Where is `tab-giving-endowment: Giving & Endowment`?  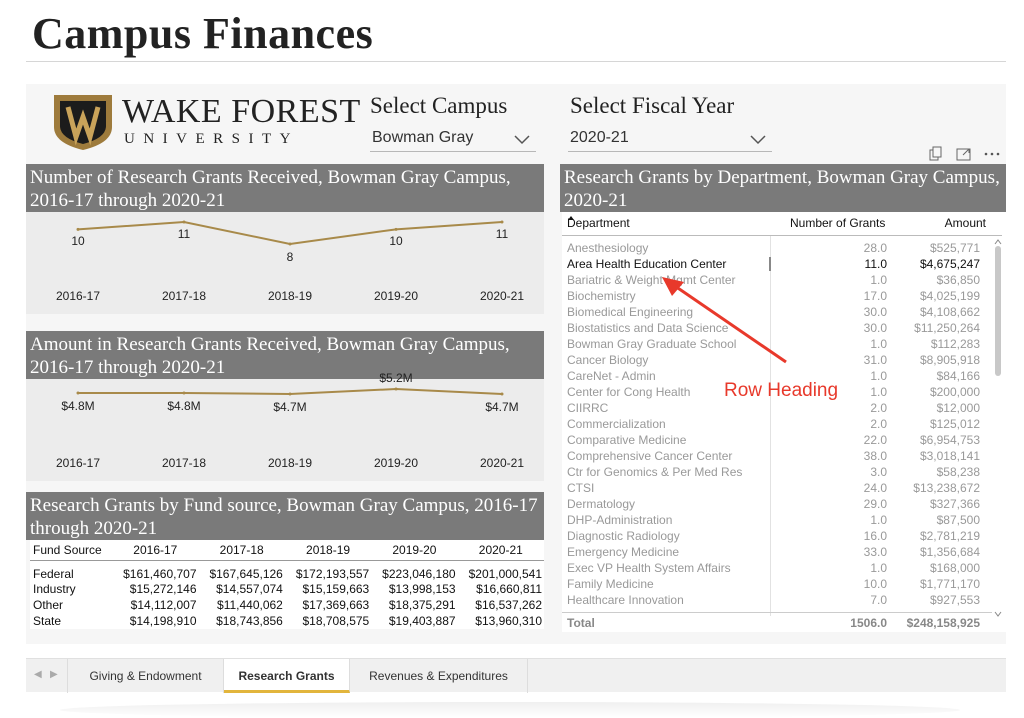
tab-giving-endowment: Giving & Endowment is located at coordinates (146, 676).